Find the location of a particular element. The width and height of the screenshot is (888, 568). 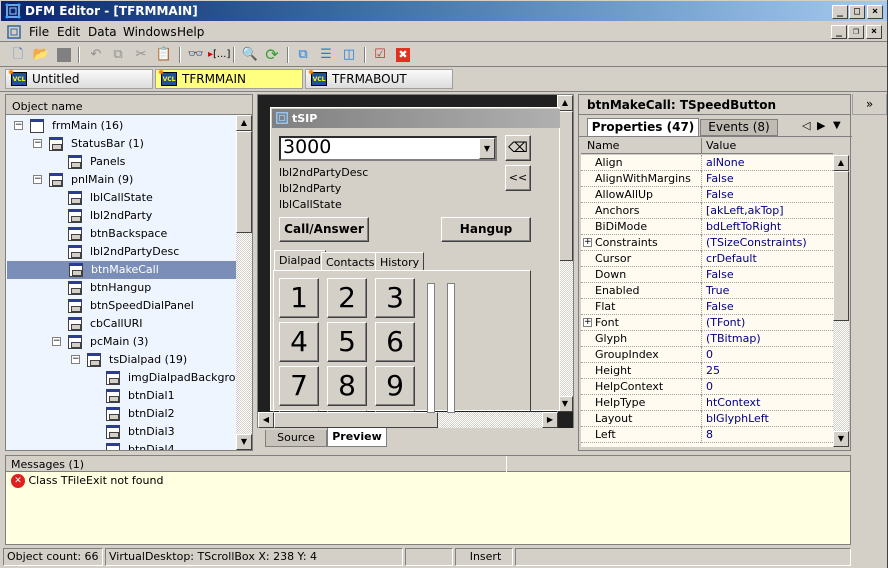

tree-node: cbCallURI is located at coordinates (120, 324).